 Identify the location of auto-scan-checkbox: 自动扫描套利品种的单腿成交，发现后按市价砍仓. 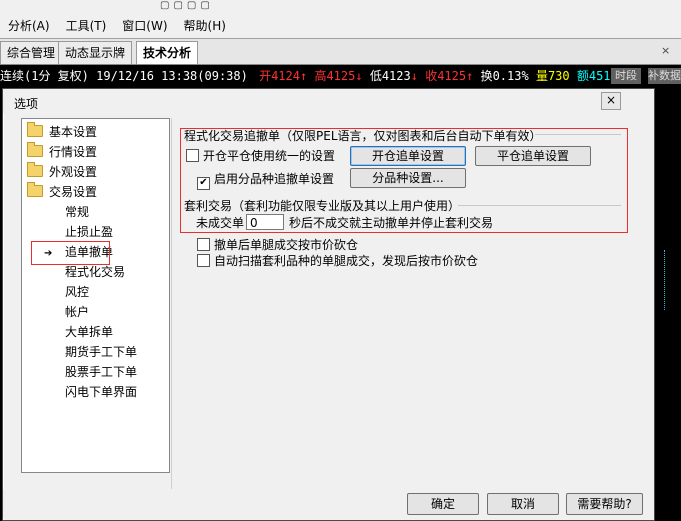
(337, 260).